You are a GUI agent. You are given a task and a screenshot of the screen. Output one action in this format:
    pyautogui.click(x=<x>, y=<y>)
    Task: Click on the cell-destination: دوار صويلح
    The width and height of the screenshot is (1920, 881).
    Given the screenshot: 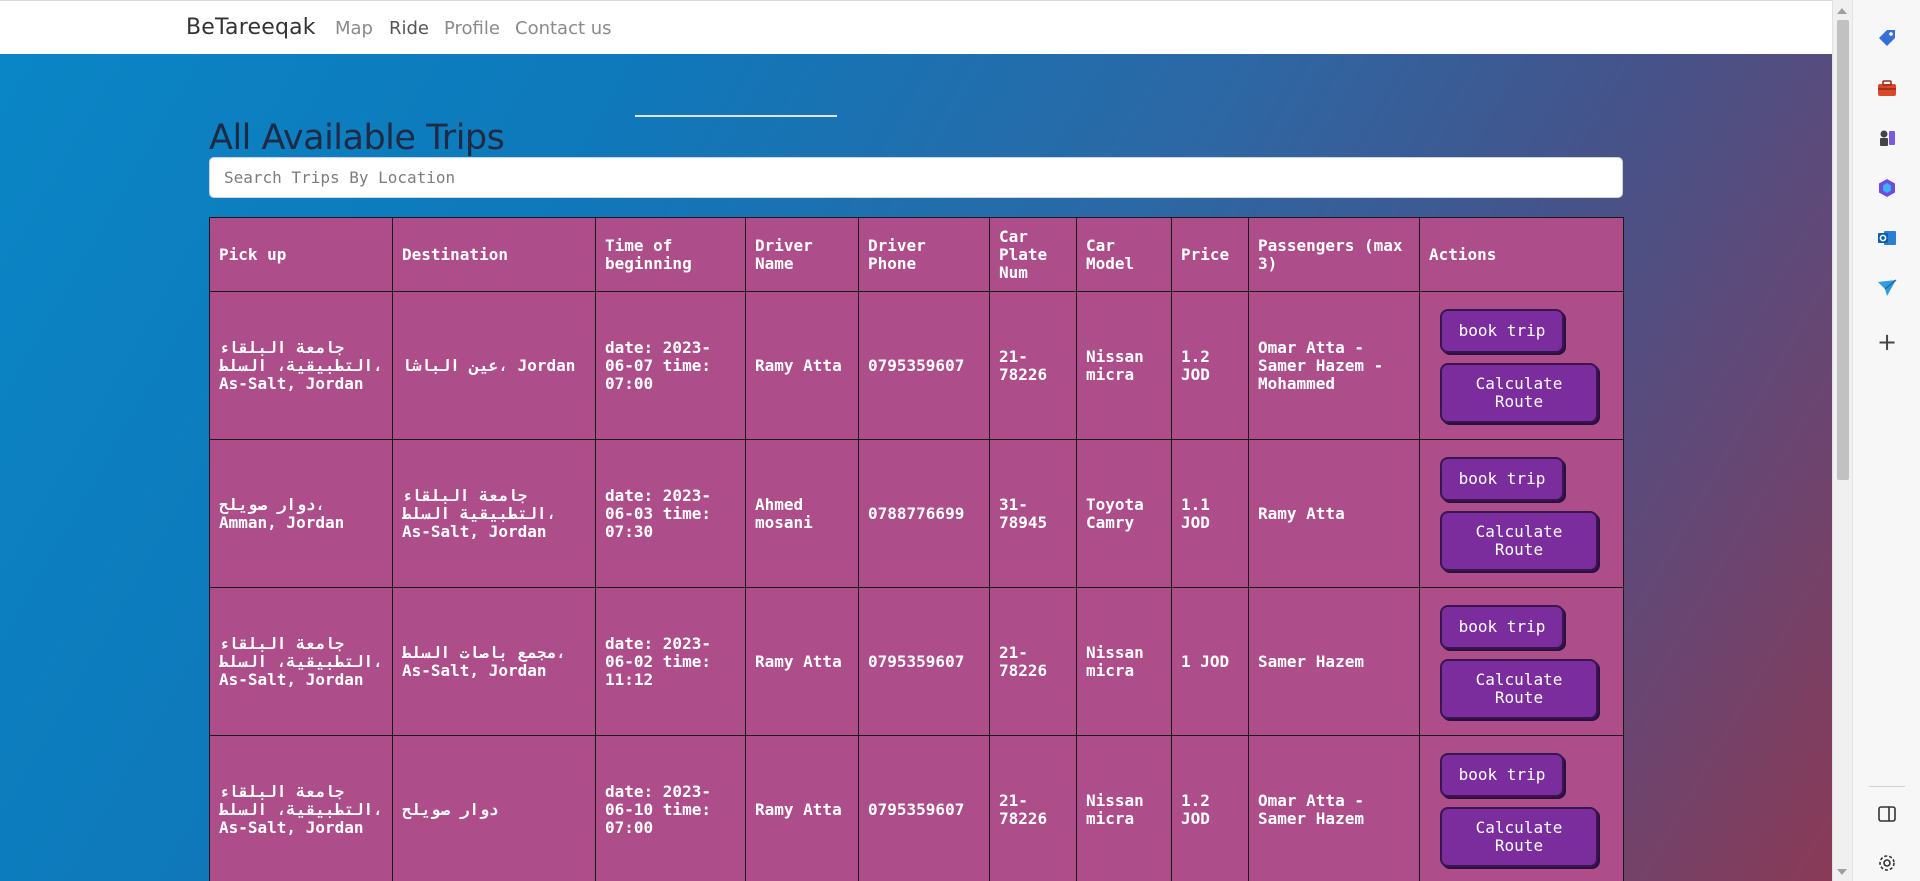 What is the action you would take?
    pyautogui.click(x=494, y=808)
    